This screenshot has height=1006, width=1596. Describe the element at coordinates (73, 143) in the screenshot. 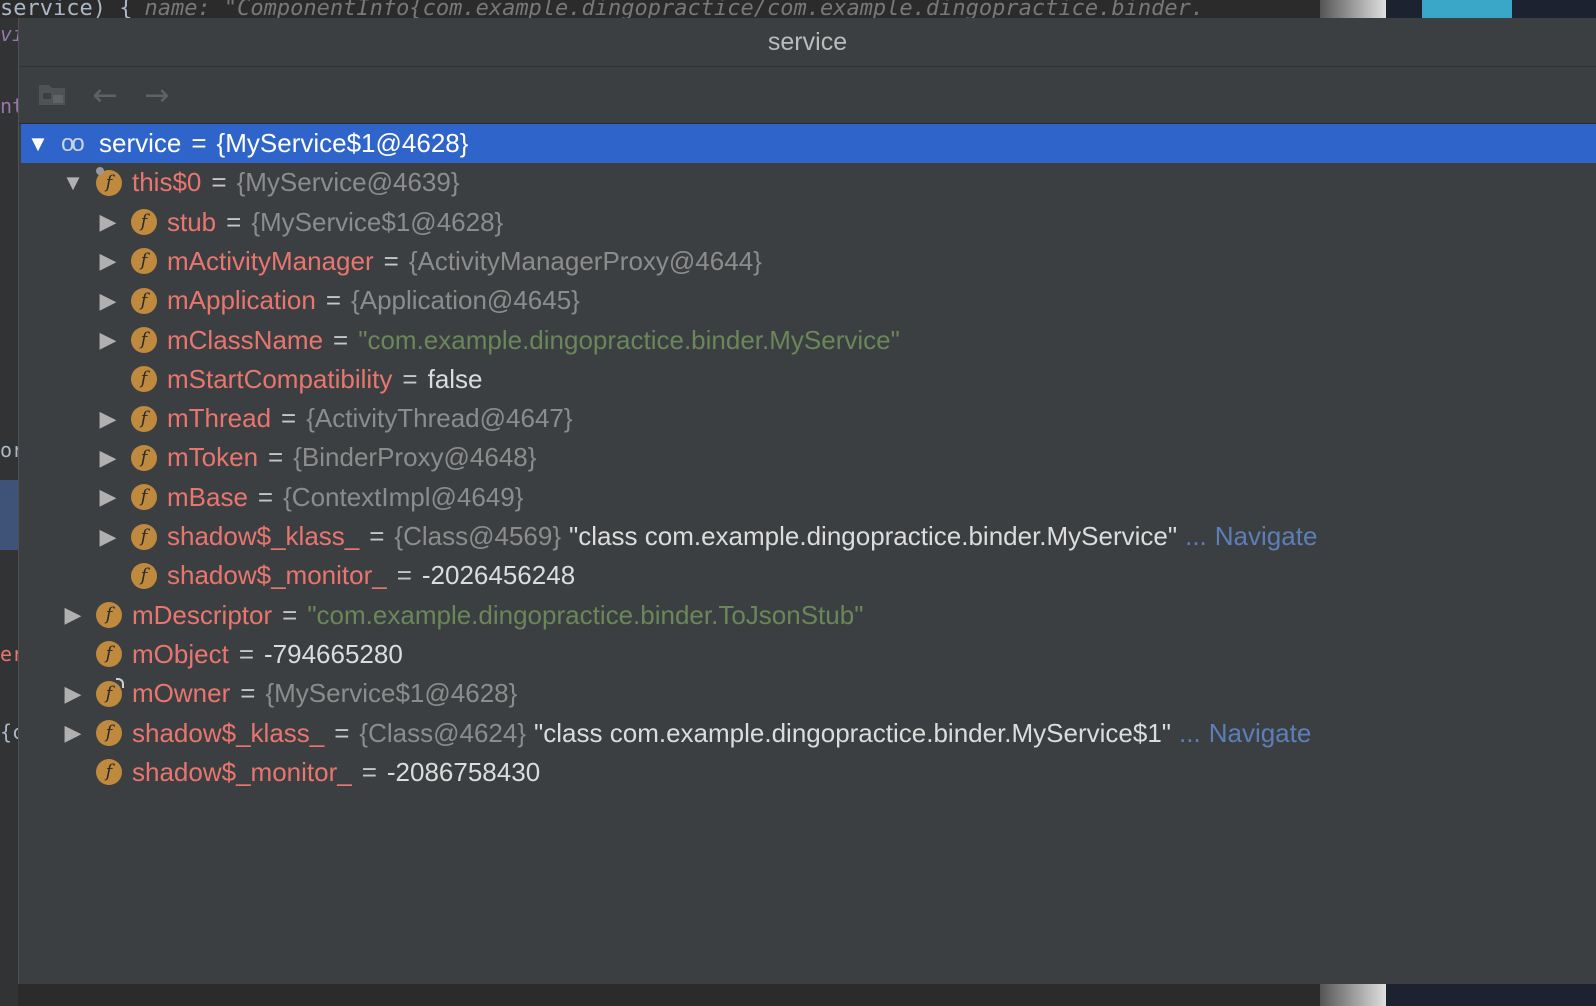

I see `watch-glasses-icon: oo` at that location.